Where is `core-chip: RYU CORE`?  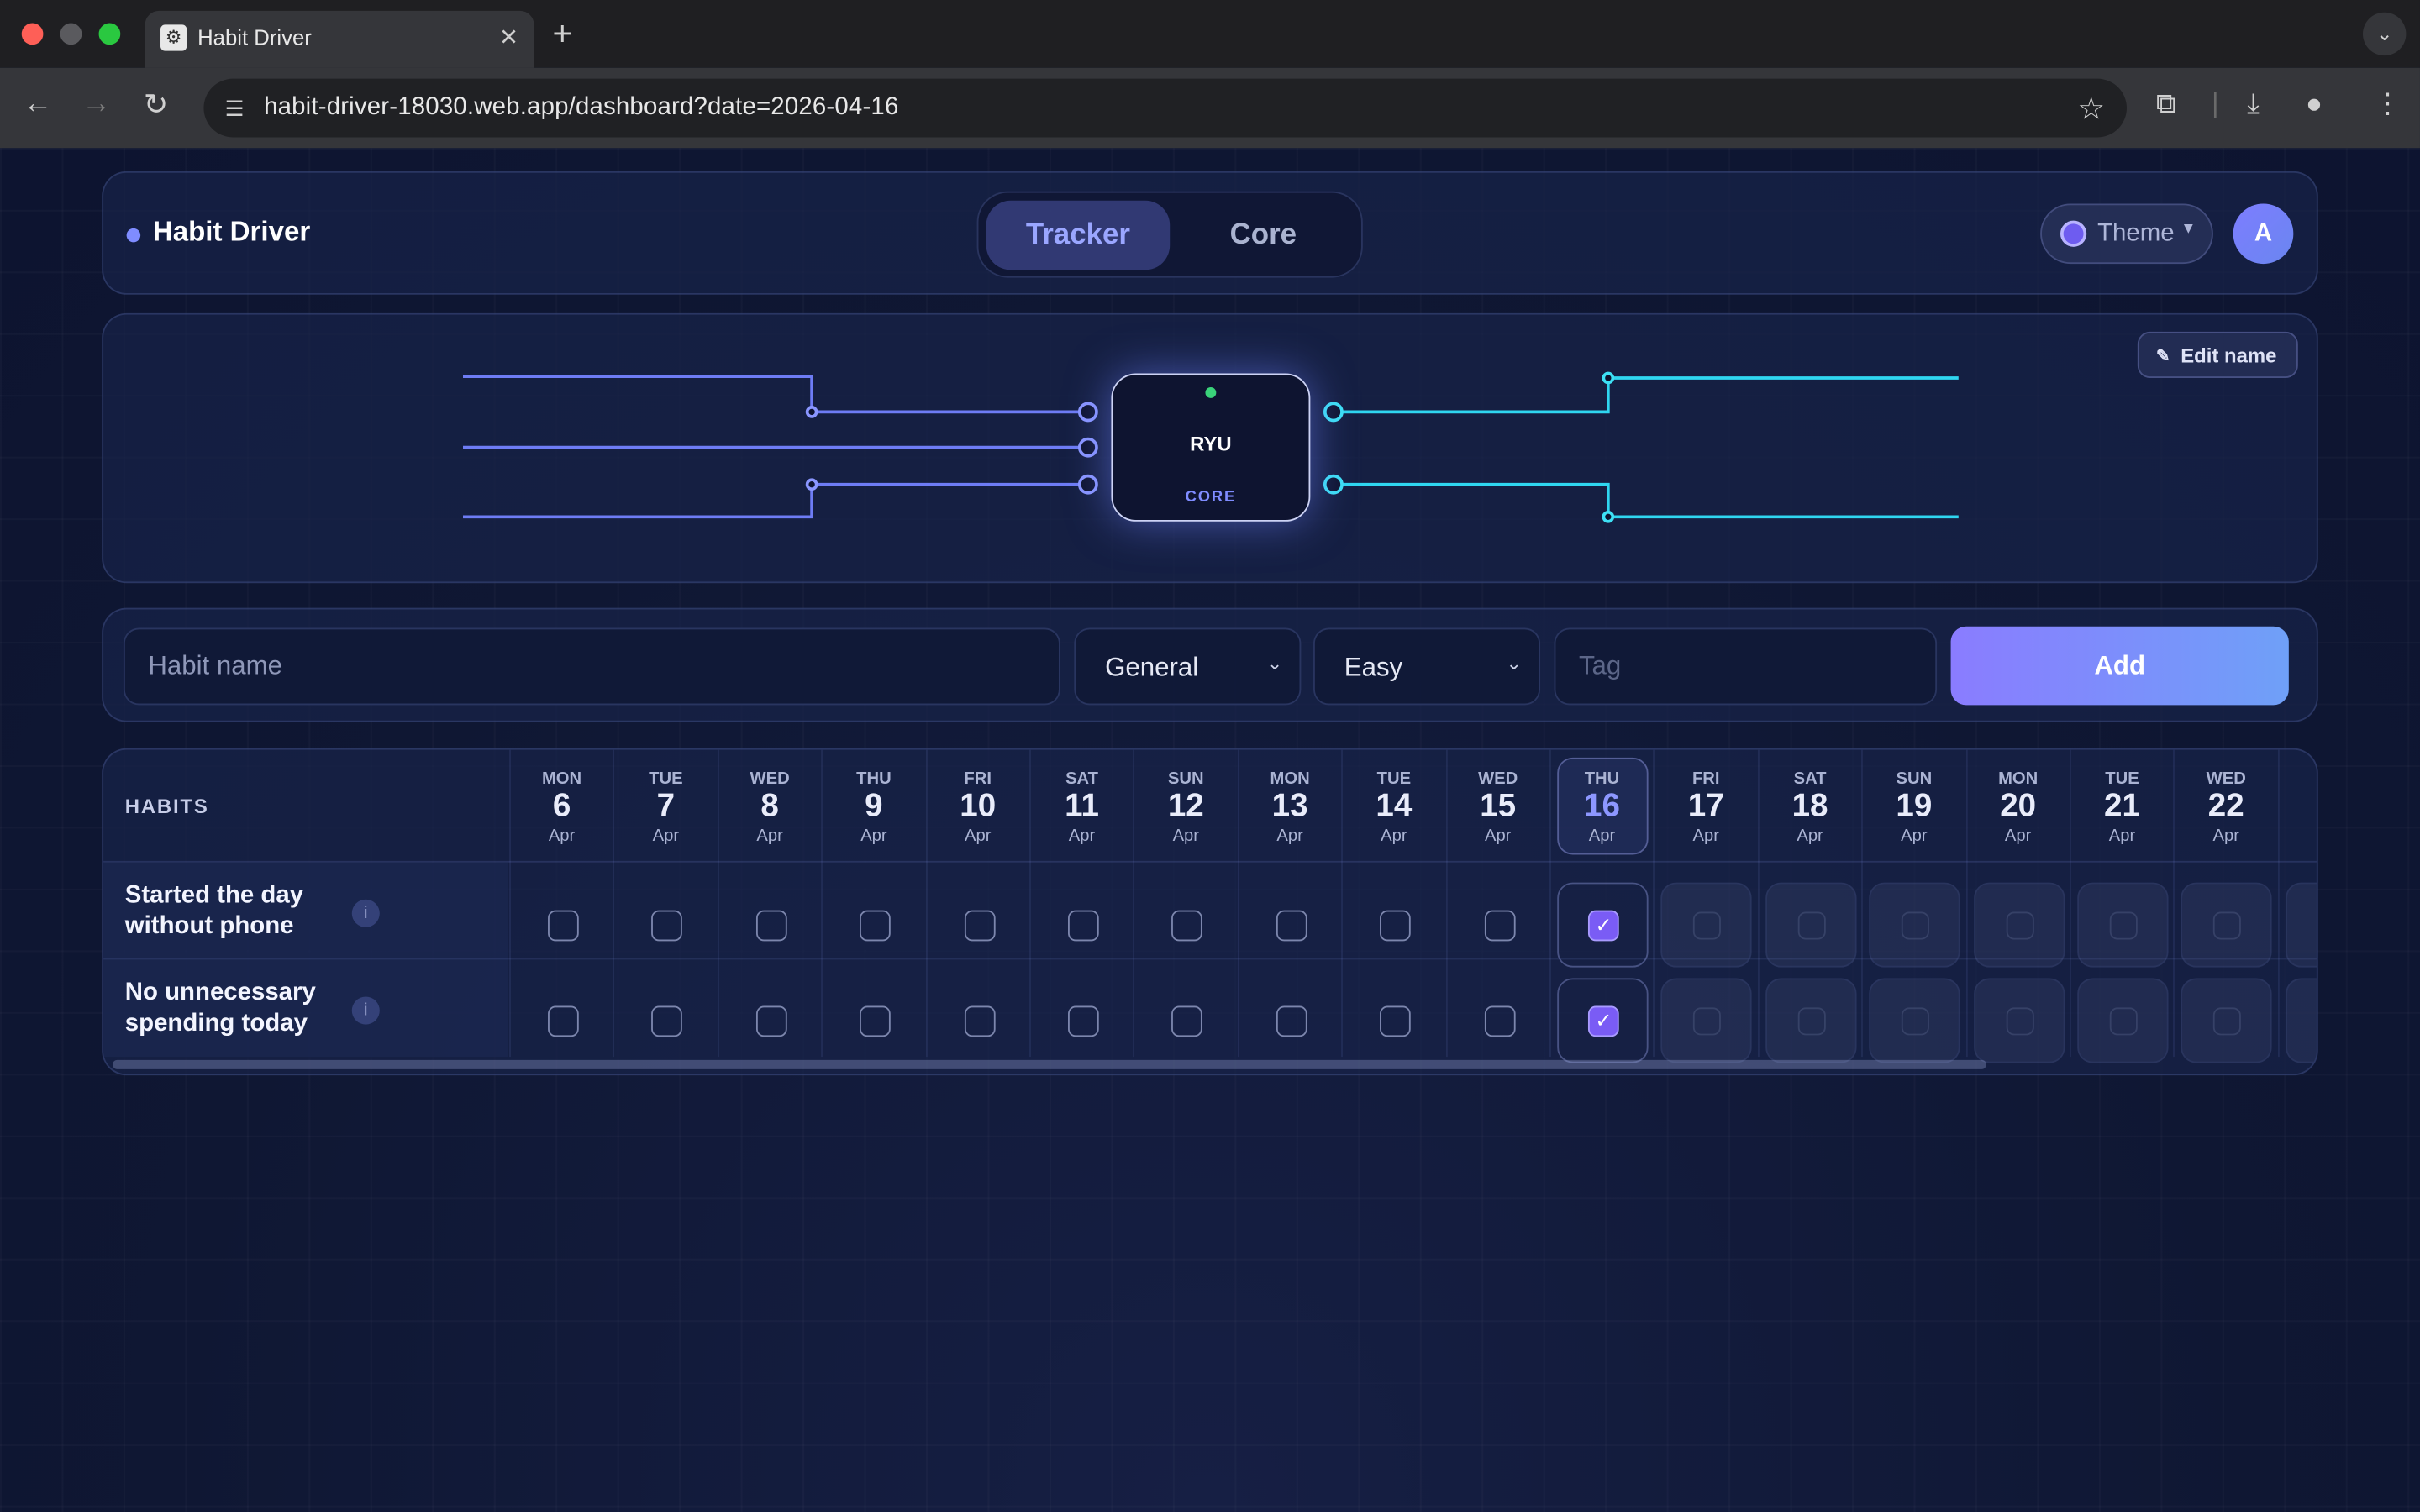 core-chip: RYU CORE is located at coordinates (1211, 447).